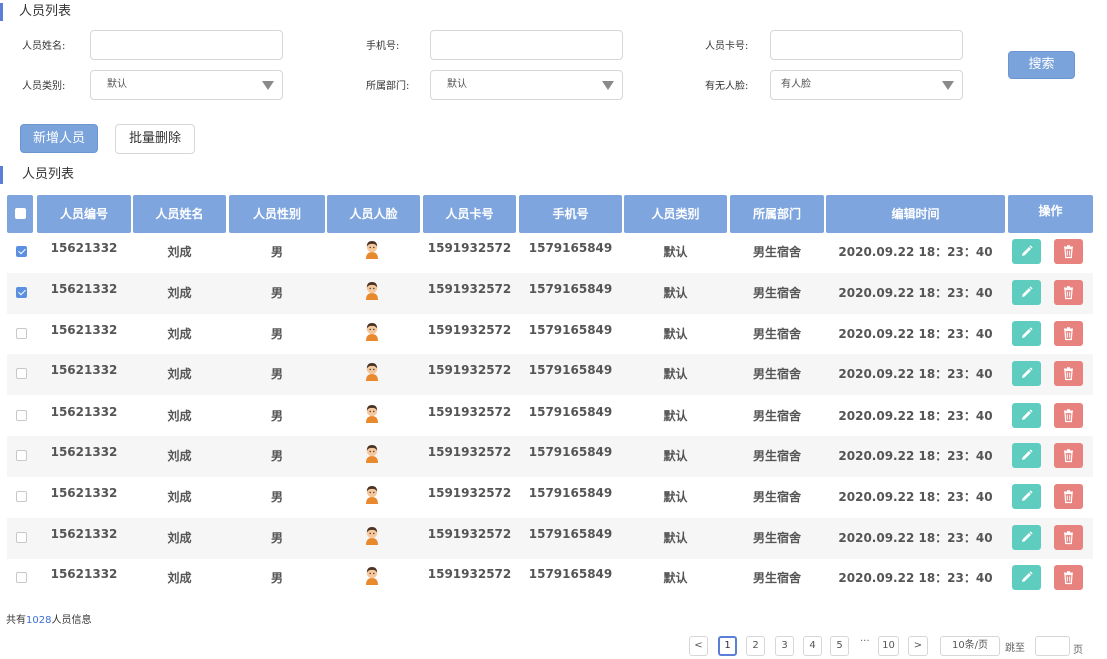  What do you see at coordinates (727, 646) in the screenshot?
I see `page-button-1: 1` at bounding box center [727, 646].